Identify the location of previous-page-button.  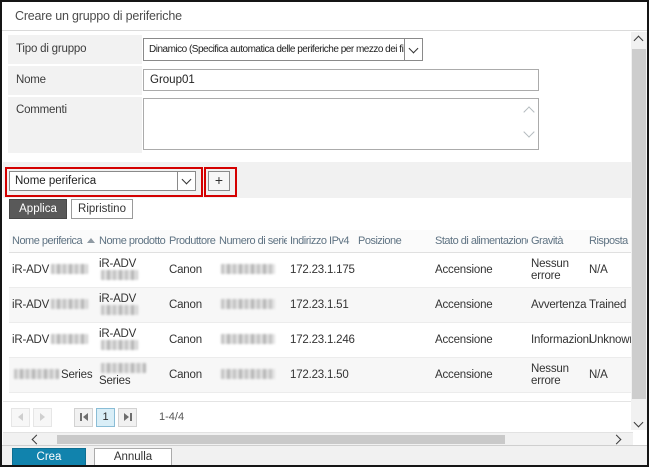
(20, 417).